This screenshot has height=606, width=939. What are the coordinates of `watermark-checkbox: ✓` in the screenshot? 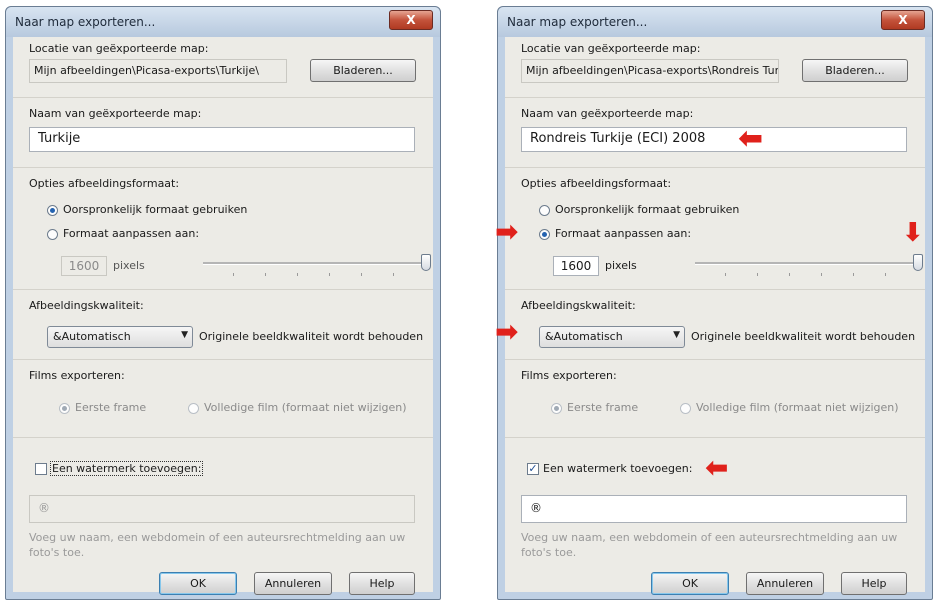 It's located at (533, 469).